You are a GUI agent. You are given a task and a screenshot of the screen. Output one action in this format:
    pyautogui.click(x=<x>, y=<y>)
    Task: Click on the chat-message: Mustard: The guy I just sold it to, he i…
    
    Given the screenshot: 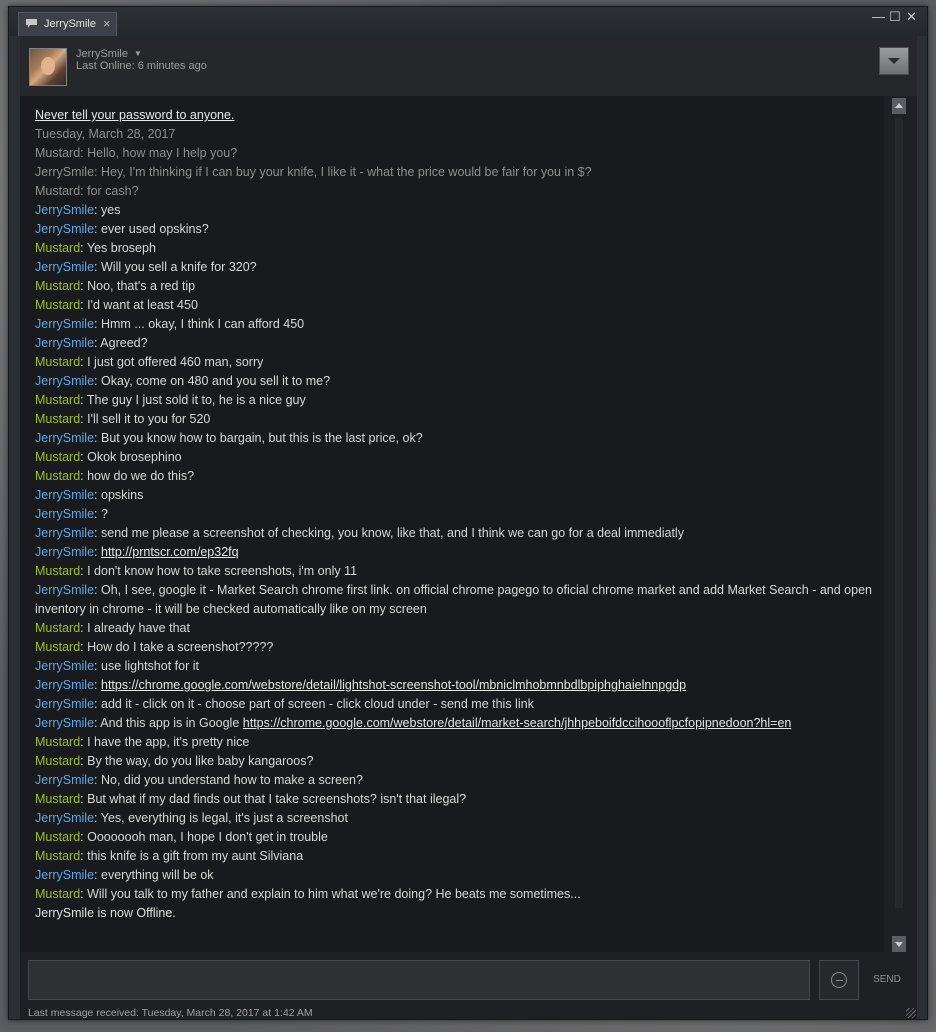 What is the action you would take?
    pyautogui.click(x=455, y=400)
    